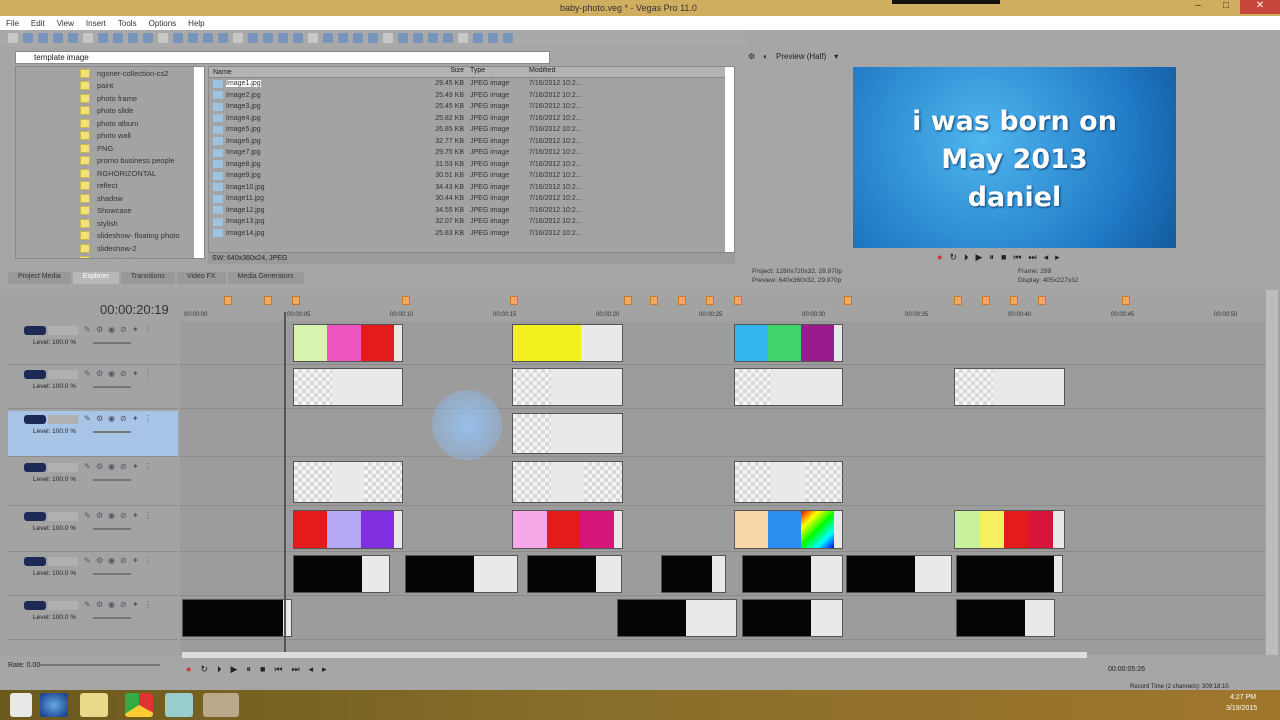 The width and height of the screenshot is (1280, 720). I want to click on play-from-start-icon: ⏵, so click(219, 669).